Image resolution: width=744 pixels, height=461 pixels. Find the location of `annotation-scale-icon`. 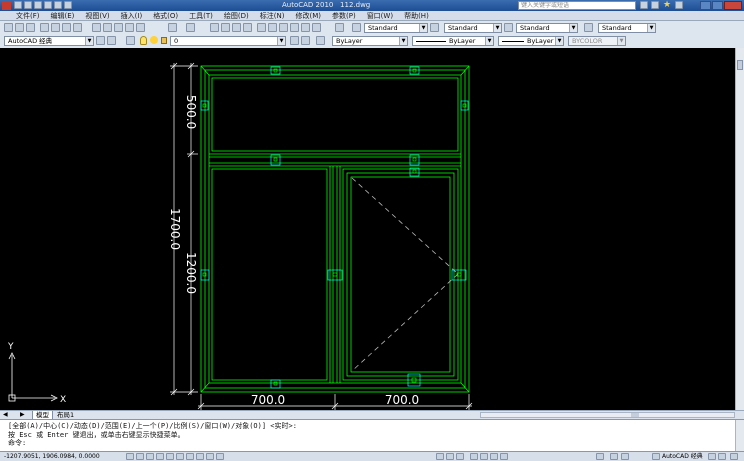

annotation-scale-icon is located at coordinates (600, 456).